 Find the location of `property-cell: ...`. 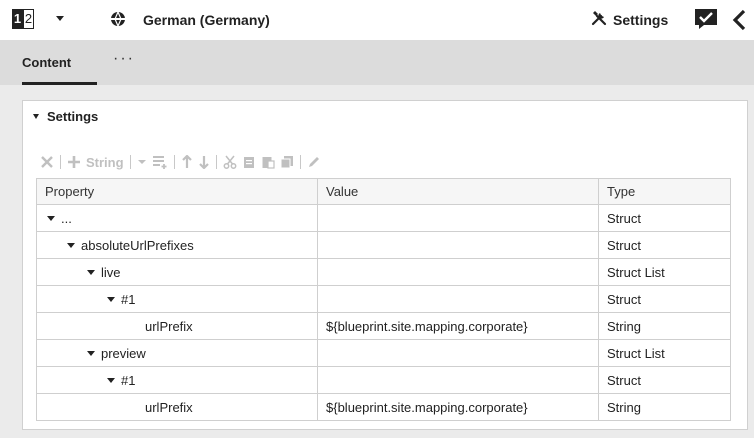

property-cell: ... is located at coordinates (177, 218).